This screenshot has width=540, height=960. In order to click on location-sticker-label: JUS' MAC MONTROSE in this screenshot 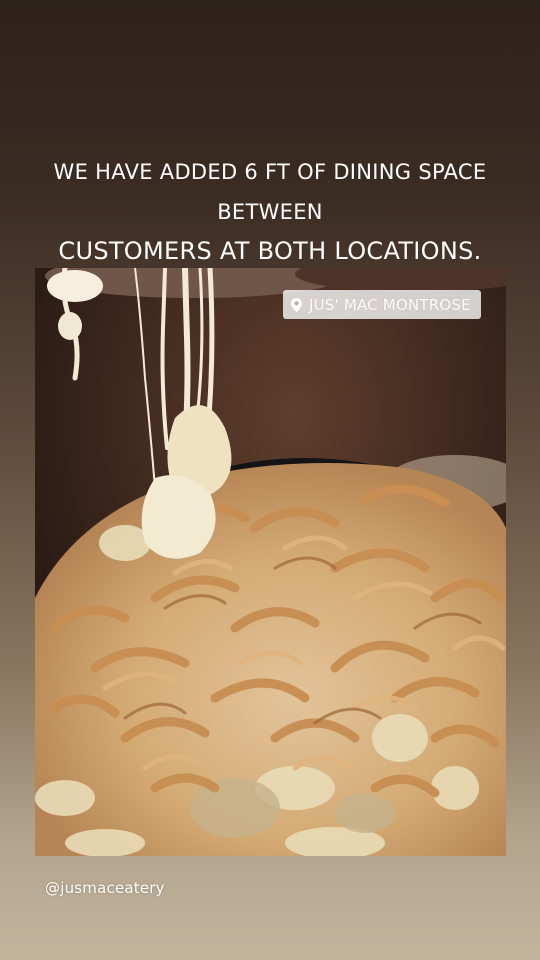, I will do `click(390, 304)`.